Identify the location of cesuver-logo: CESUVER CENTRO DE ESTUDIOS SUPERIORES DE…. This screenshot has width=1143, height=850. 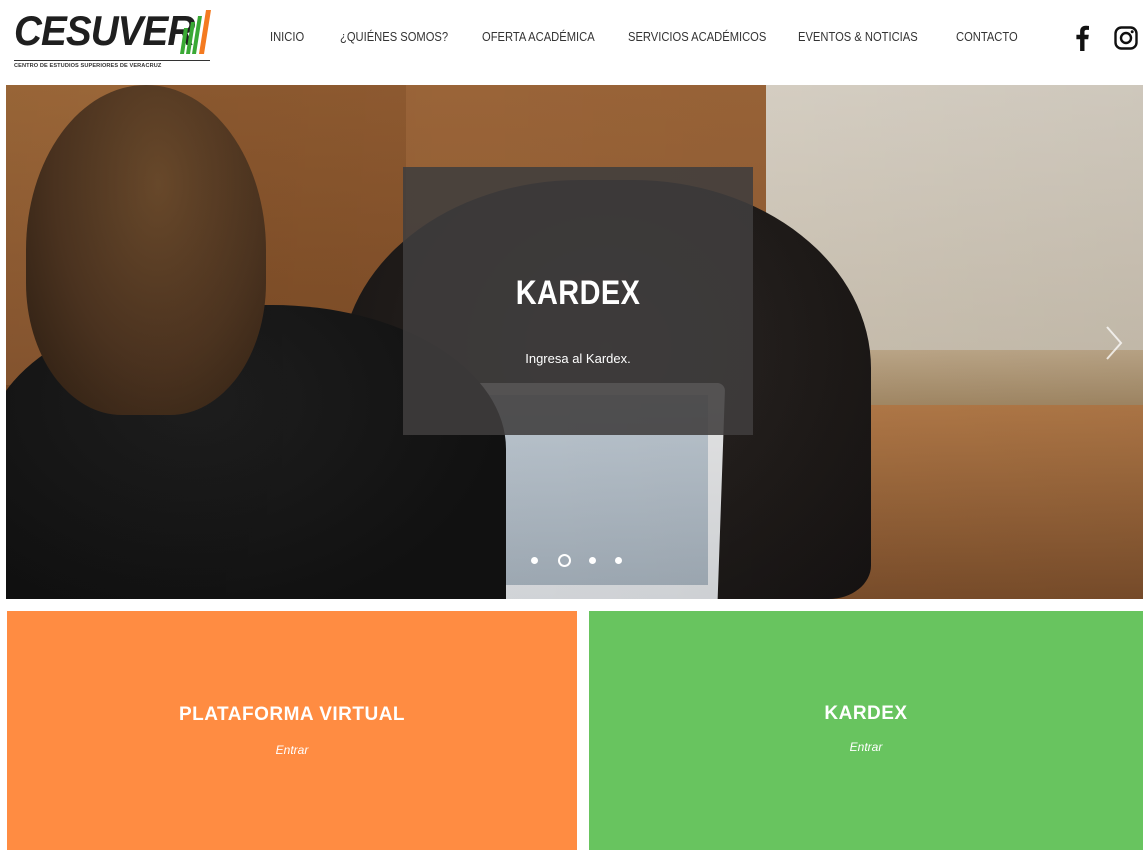
(114, 41).